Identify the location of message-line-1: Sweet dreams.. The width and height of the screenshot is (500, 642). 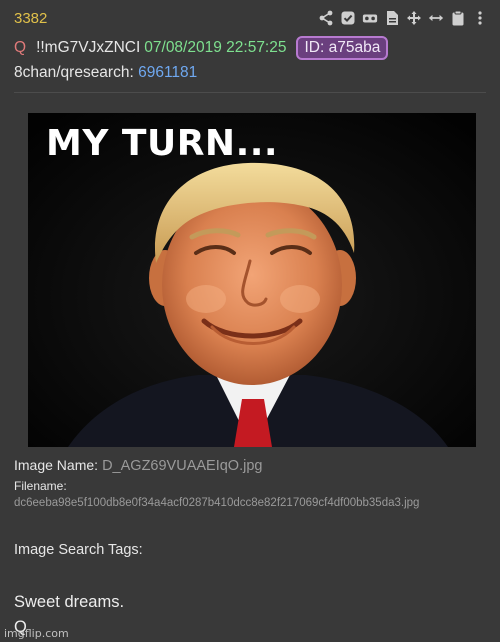
(69, 602).